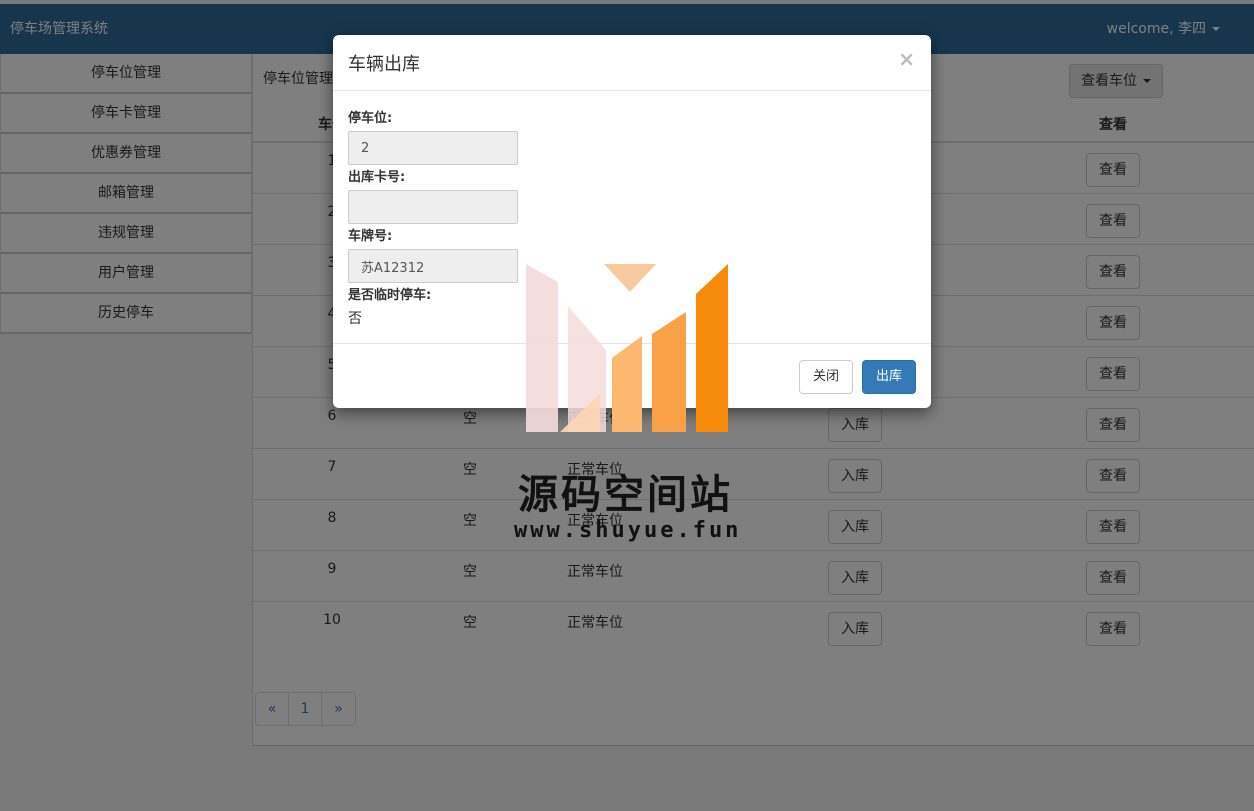  Describe the element at coordinates (433, 148) in the screenshot. I see `spot-field` at that location.